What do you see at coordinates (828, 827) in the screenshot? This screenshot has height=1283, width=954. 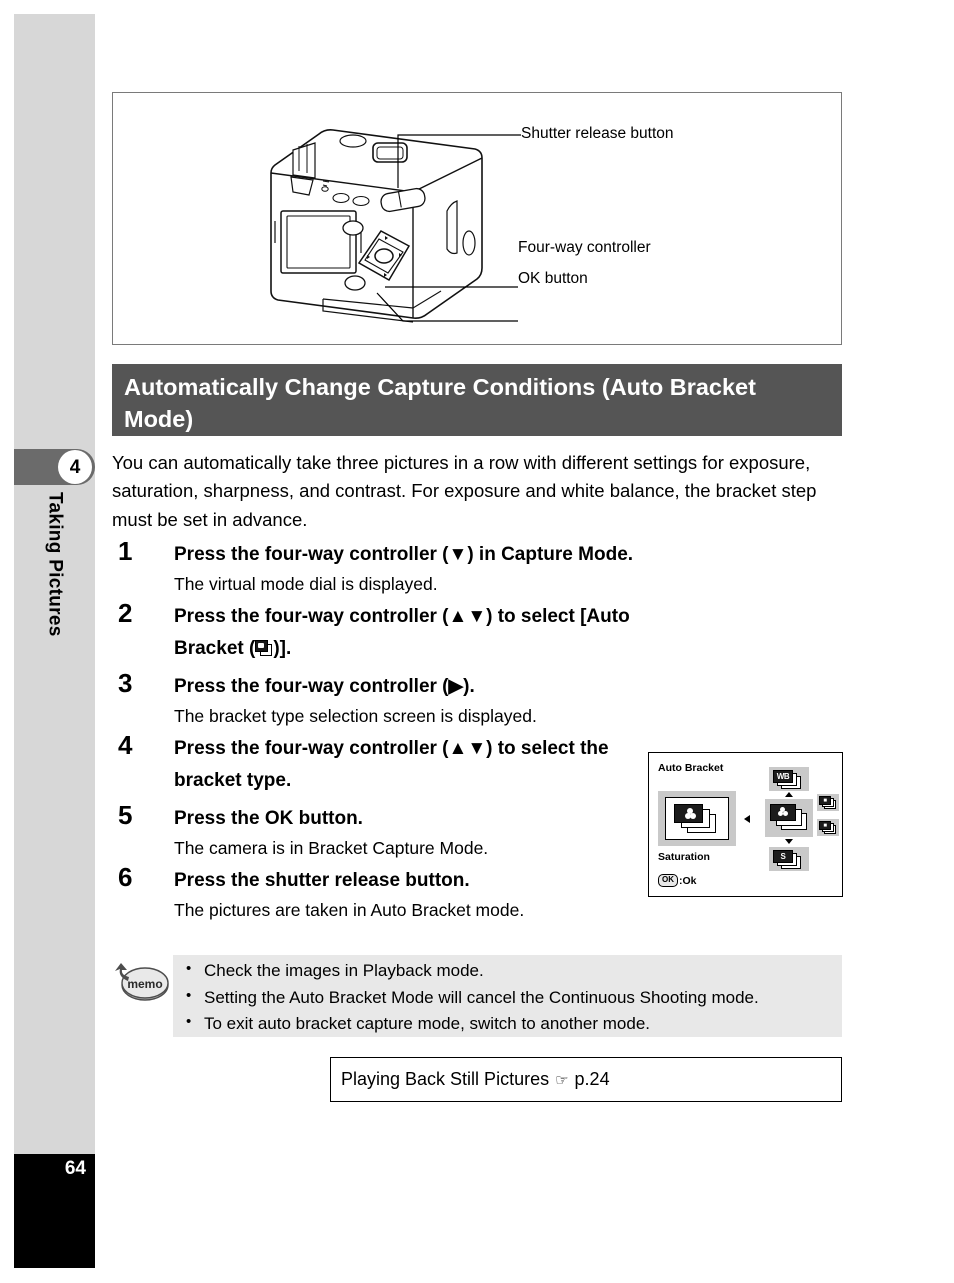 I see `contrast-bracket-icon: ■` at bounding box center [828, 827].